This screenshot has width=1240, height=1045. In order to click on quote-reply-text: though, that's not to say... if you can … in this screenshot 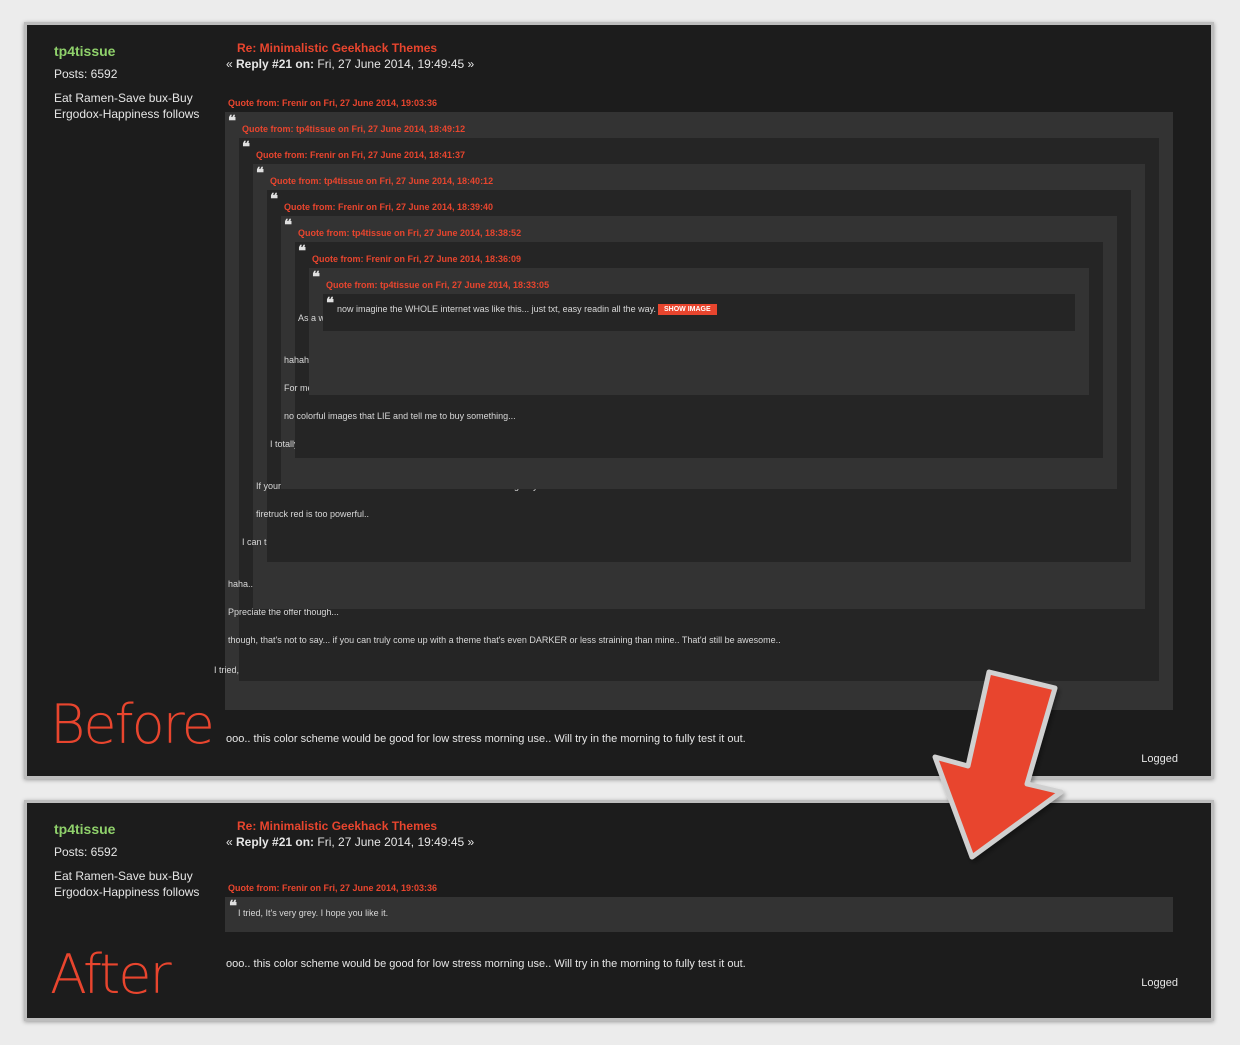, I will do `click(504, 640)`.